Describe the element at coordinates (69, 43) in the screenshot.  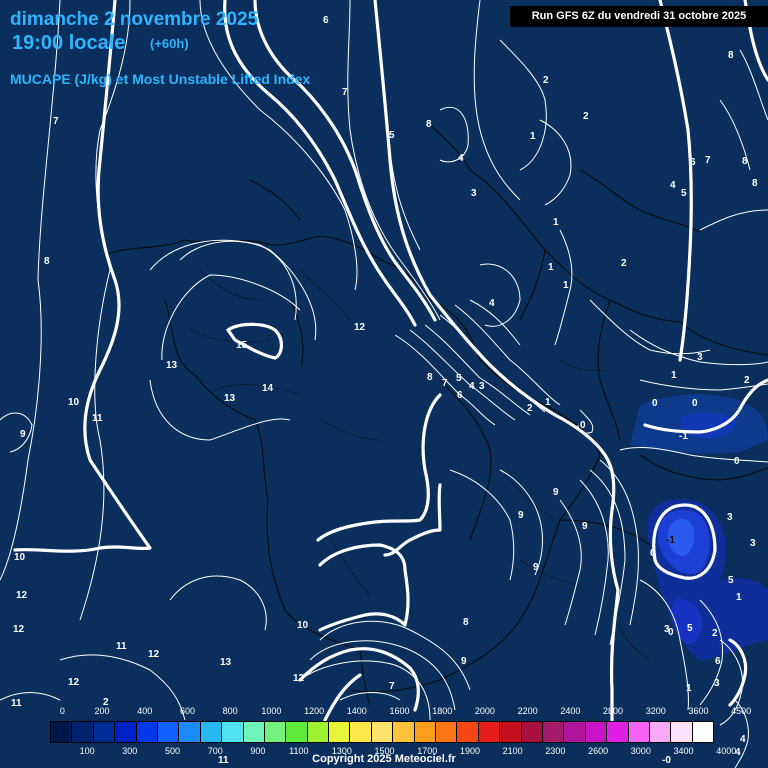
I see `forecast-time: 19:00 locale` at that location.